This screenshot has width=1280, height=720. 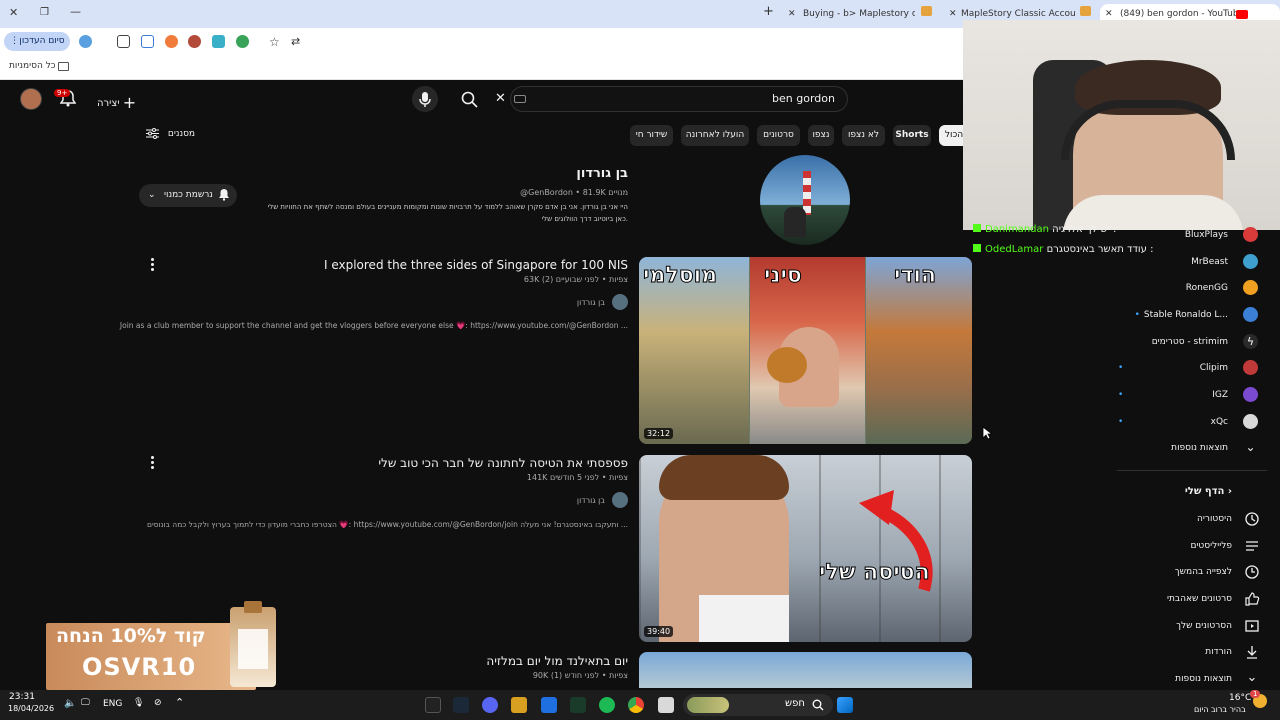 What do you see at coordinates (1180, 546) in the screenshot?
I see `sidebar-item-playlists: פלייליסטים` at bounding box center [1180, 546].